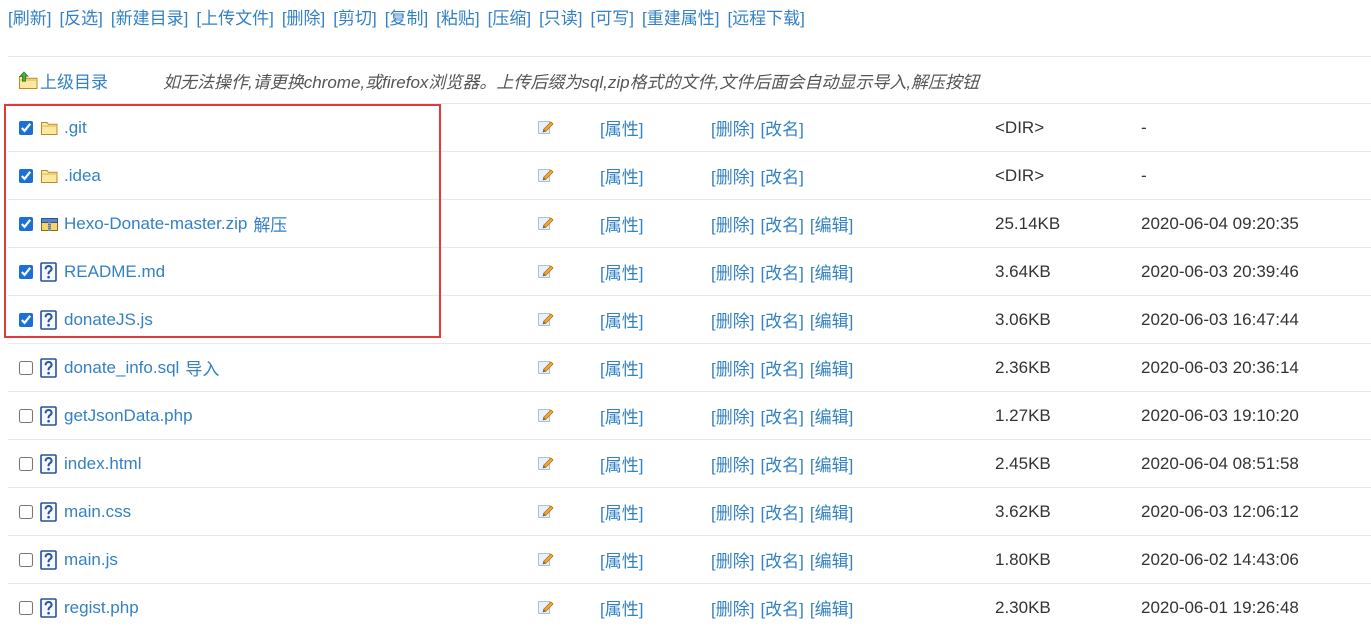  What do you see at coordinates (303, 19) in the screenshot?
I see `delete-button: [删除]` at bounding box center [303, 19].